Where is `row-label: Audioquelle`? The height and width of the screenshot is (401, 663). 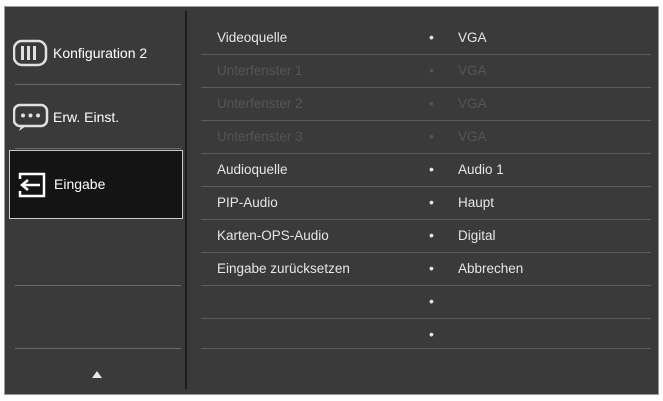 row-label: Audioquelle is located at coordinates (252, 169).